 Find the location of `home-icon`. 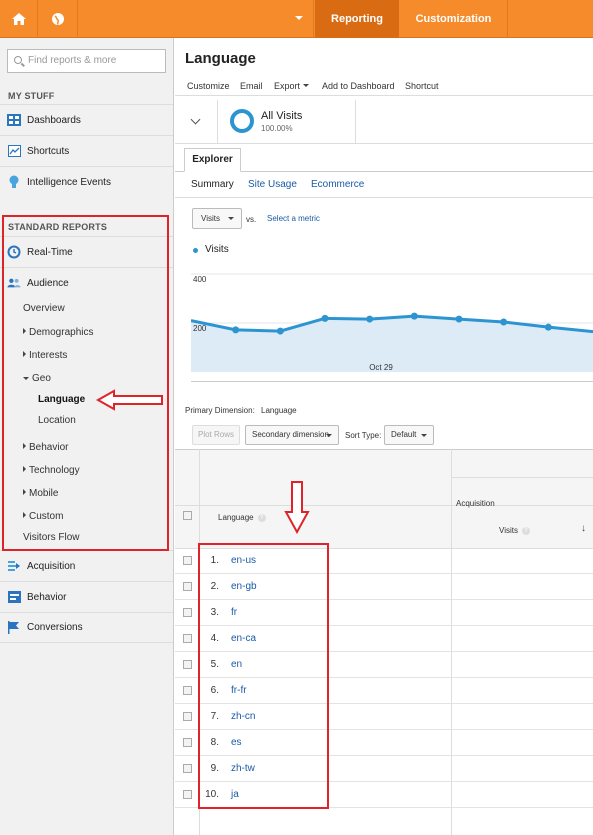

home-icon is located at coordinates (18, 19).